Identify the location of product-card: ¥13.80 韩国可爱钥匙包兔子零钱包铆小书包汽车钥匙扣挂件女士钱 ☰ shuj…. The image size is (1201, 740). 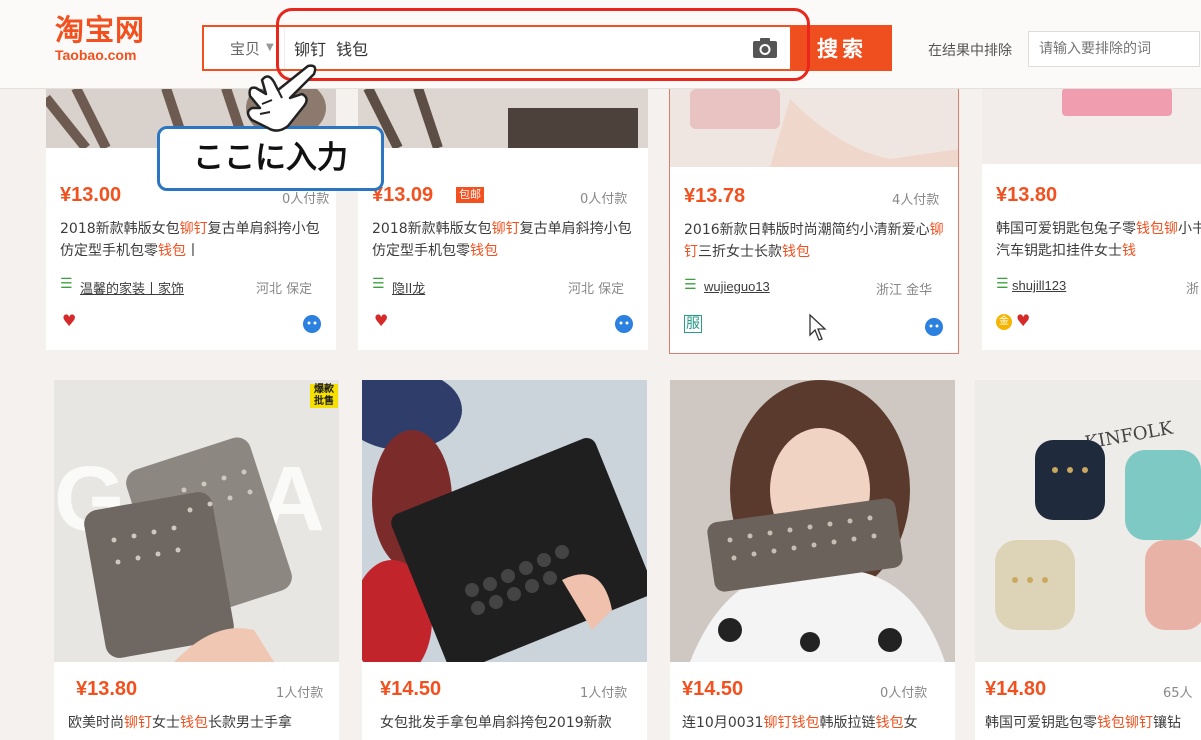
(1091, 219).